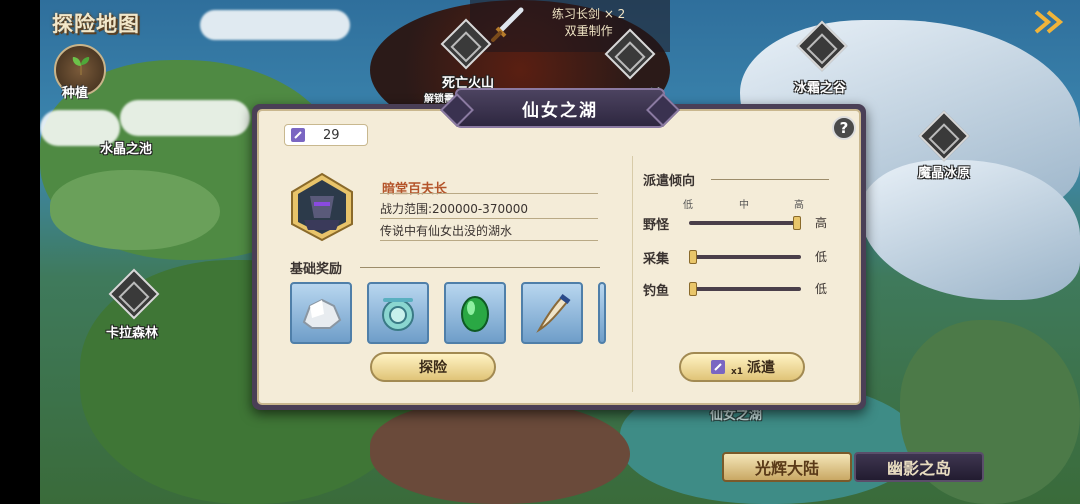  Describe the element at coordinates (919, 467) in the screenshot. I see `region-tab-shadow-island: 幽影之岛` at that location.